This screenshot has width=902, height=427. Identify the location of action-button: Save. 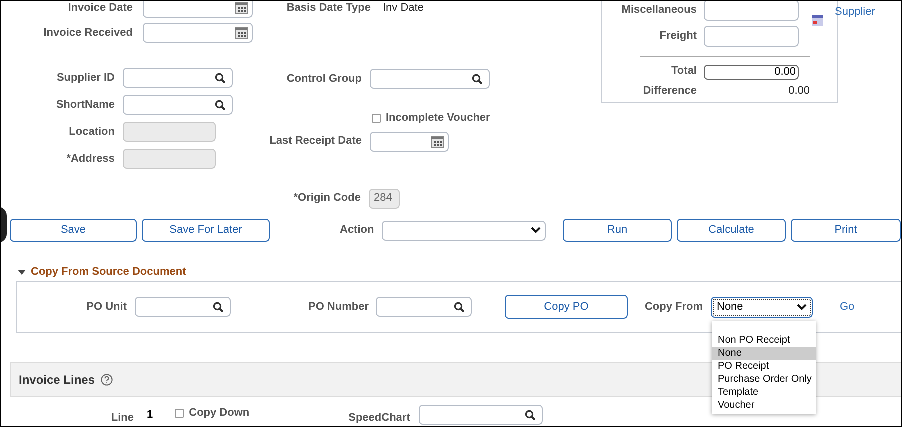
(73, 230).